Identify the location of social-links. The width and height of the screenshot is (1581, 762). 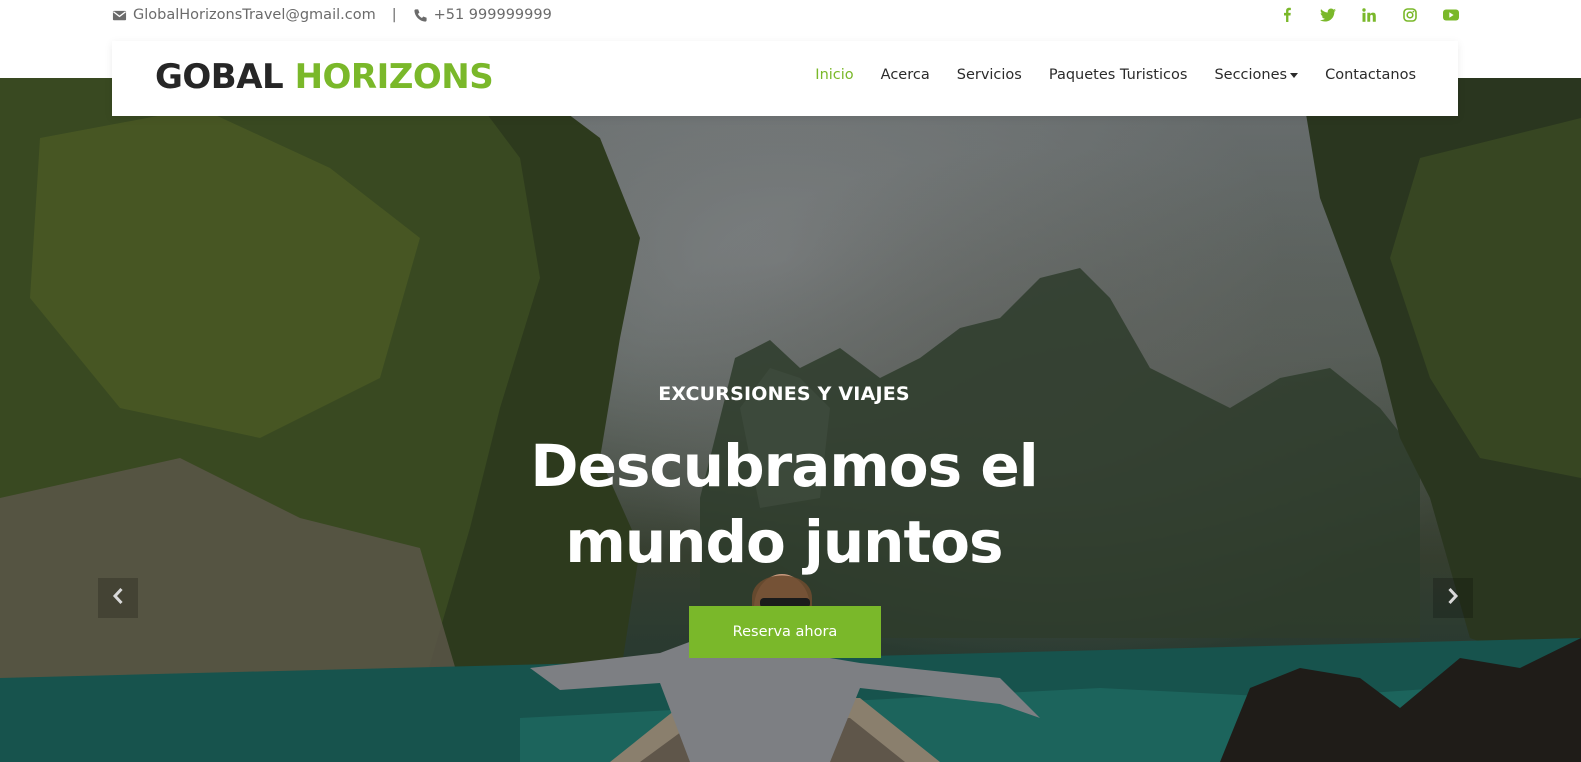
(1368, 14).